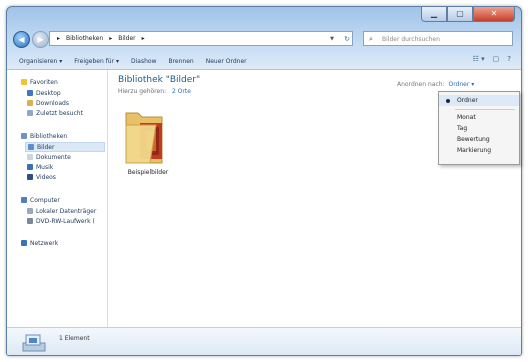  I want to click on nav-item-desktop: Desktop, so click(44, 93).